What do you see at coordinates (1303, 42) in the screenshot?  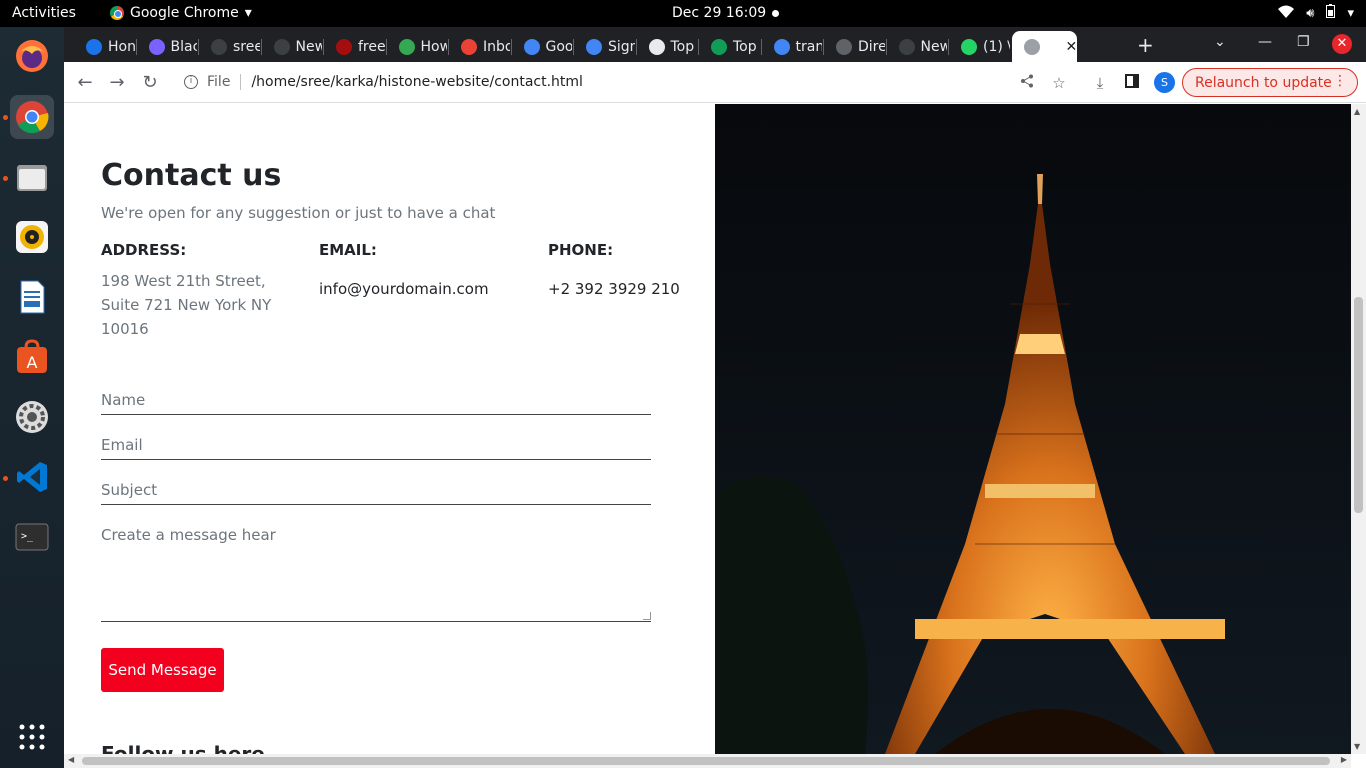 I see `maximize-button: ❐` at bounding box center [1303, 42].